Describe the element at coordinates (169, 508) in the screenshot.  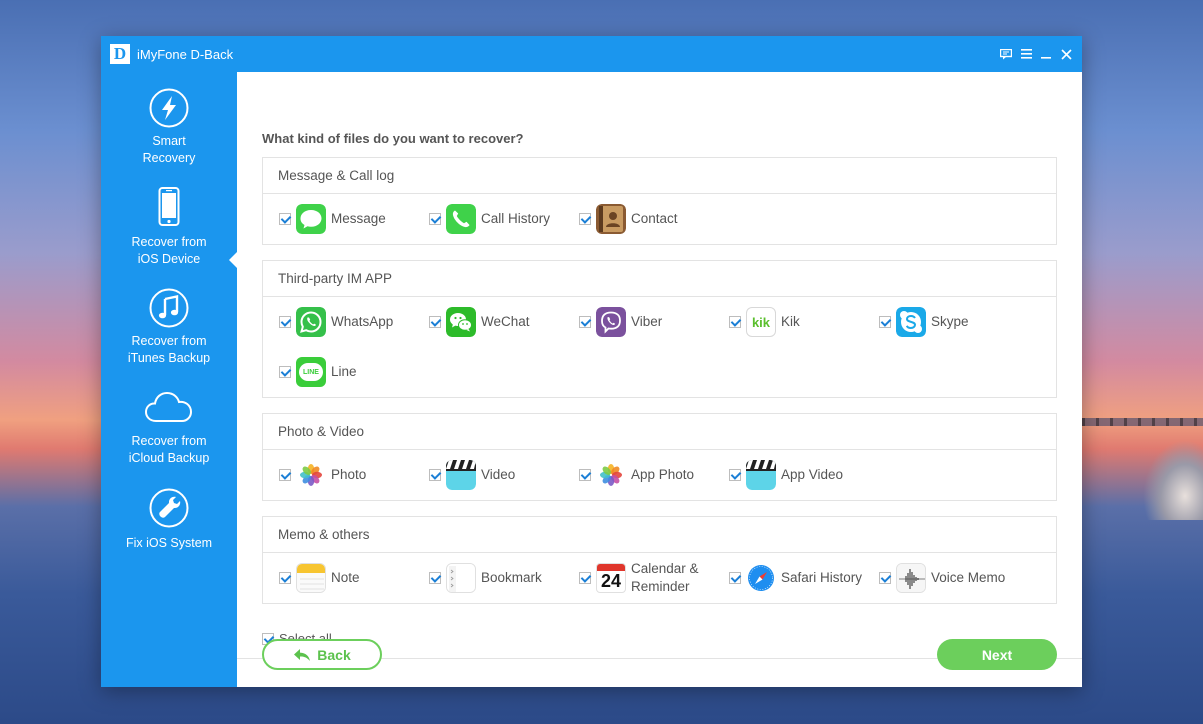
I see `wrench-icon` at that location.